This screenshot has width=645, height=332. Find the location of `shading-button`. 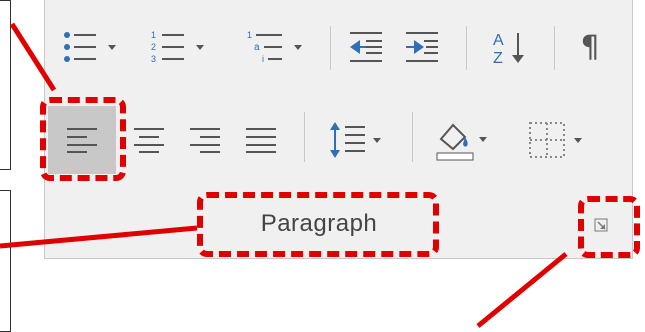

shading-button is located at coordinates (461, 139).